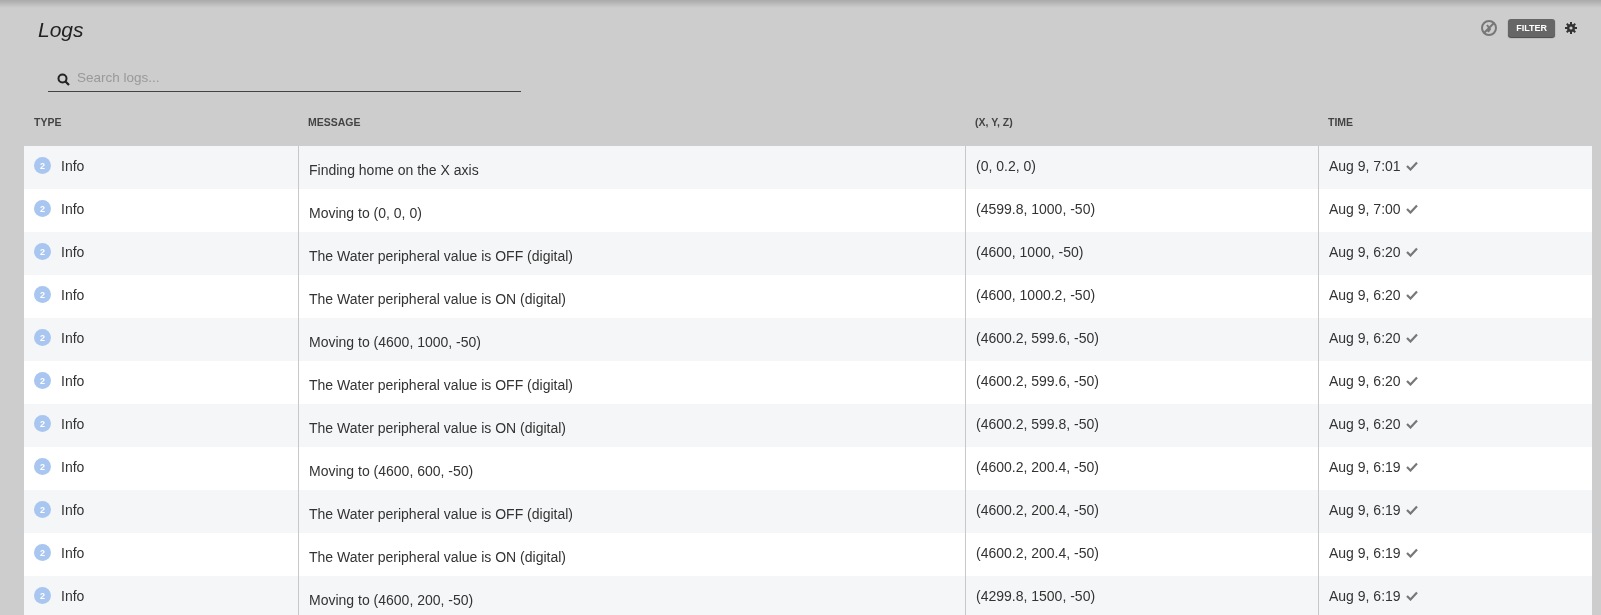 The height and width of the screenshot is (615, 1601). What do you see at coordinates (1037, 423) in the screenshot?
I see `log-position: (4600.2, 599.8, -50)` at bounding box center [1037, 423].